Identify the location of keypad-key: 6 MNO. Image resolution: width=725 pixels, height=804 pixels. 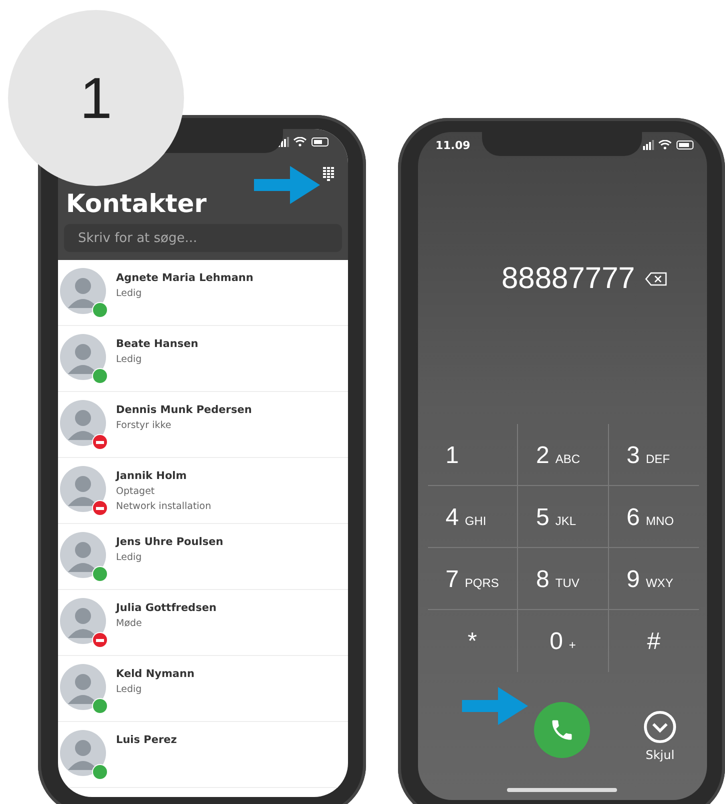
(653, 517).